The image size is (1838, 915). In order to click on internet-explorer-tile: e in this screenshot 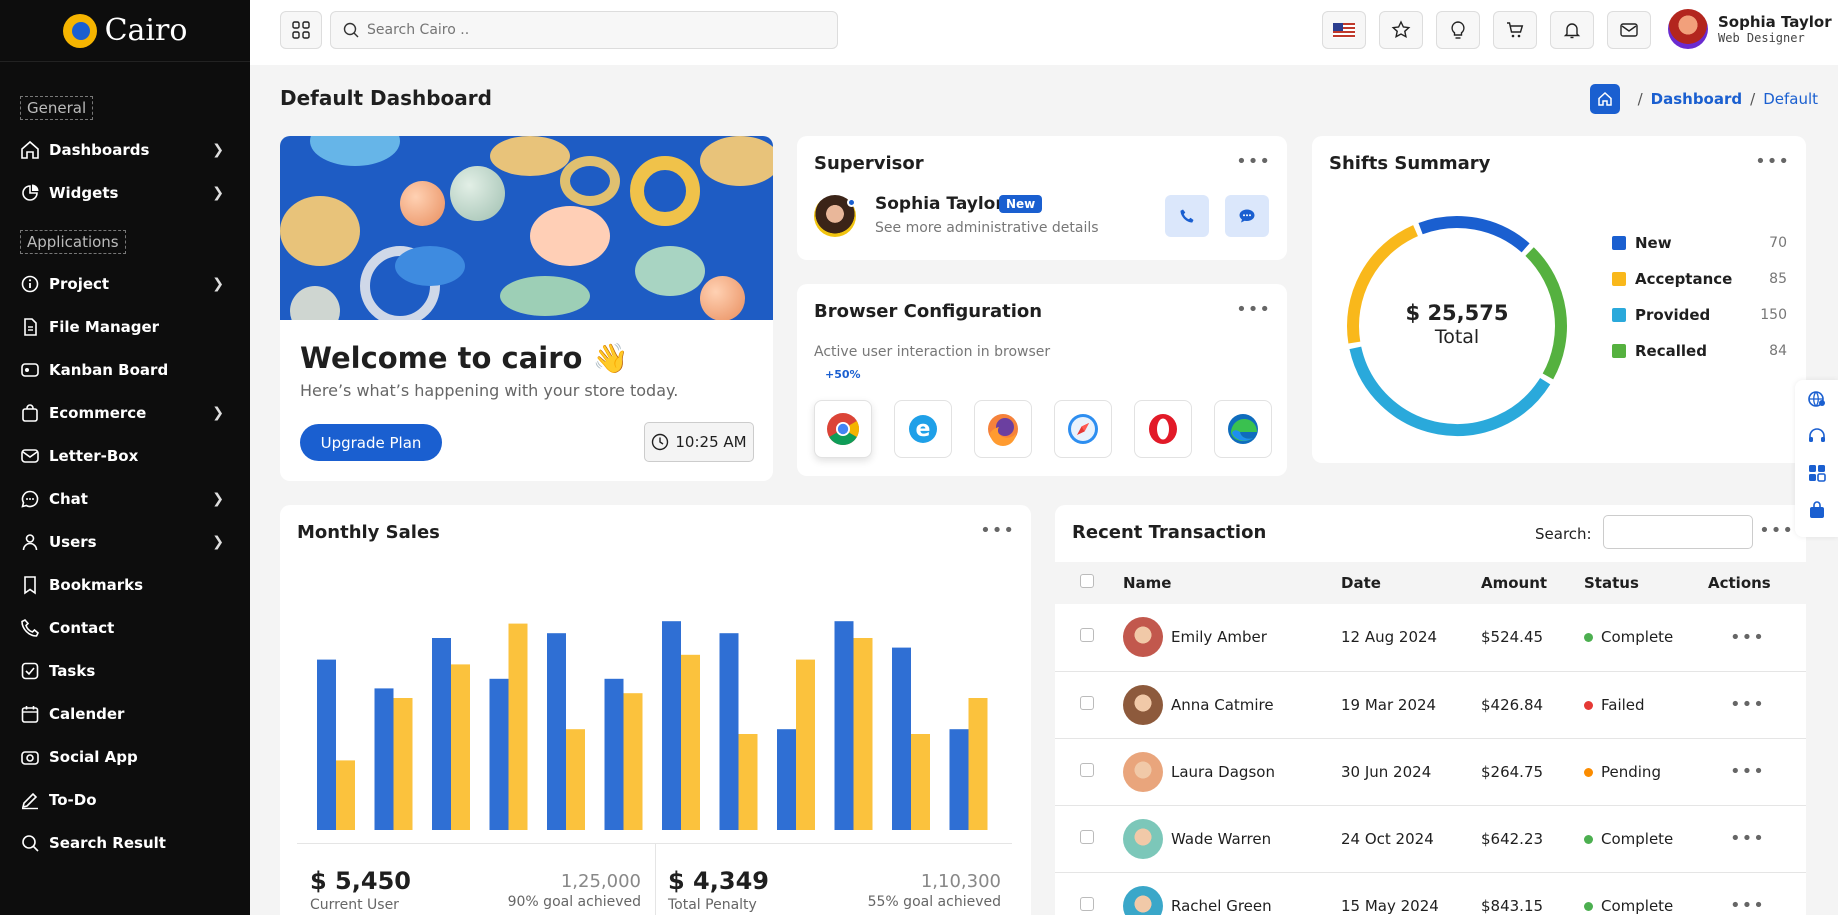, I will do `click(923, 429)`.